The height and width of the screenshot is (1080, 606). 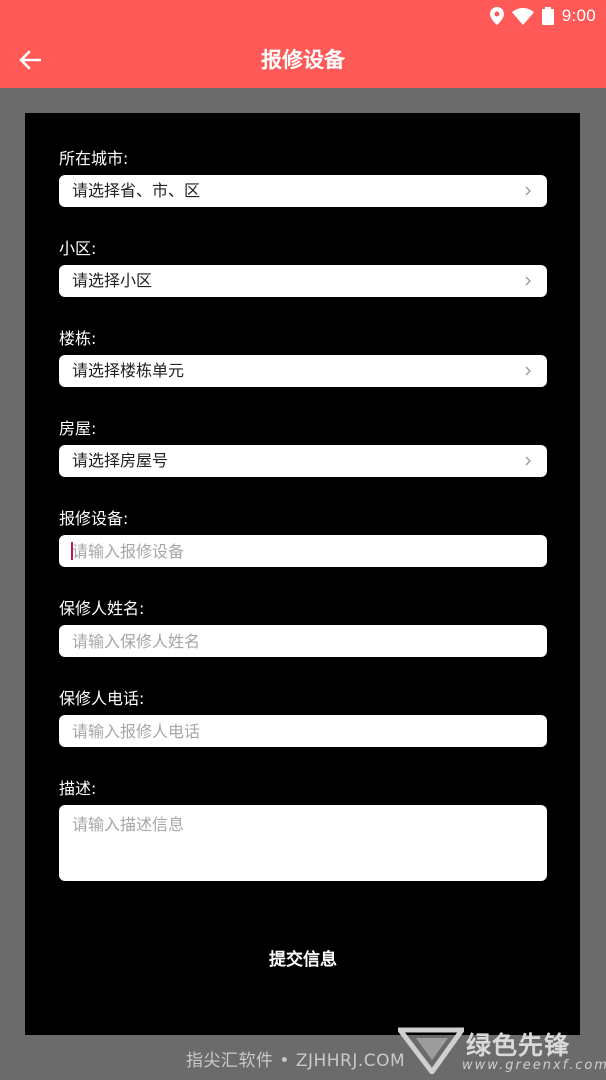 What do you see at coordinates (94, 158) in the screenshot?
I see `city-label: 所在城市:` at bounding box center [94, 158].